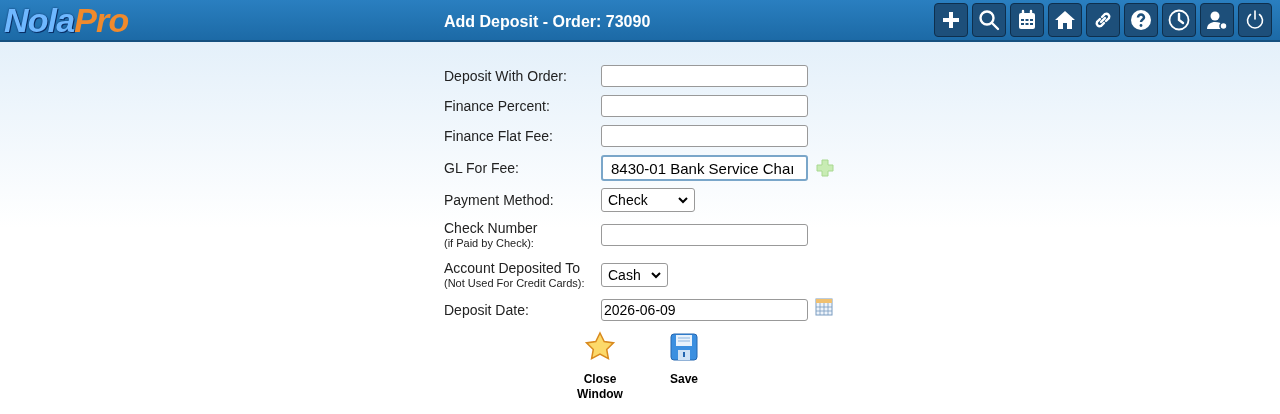  What do you see at coordinates (600, 387) in the screenshot?
I see `action-label: Close Window` at bounding box center [600, 387].